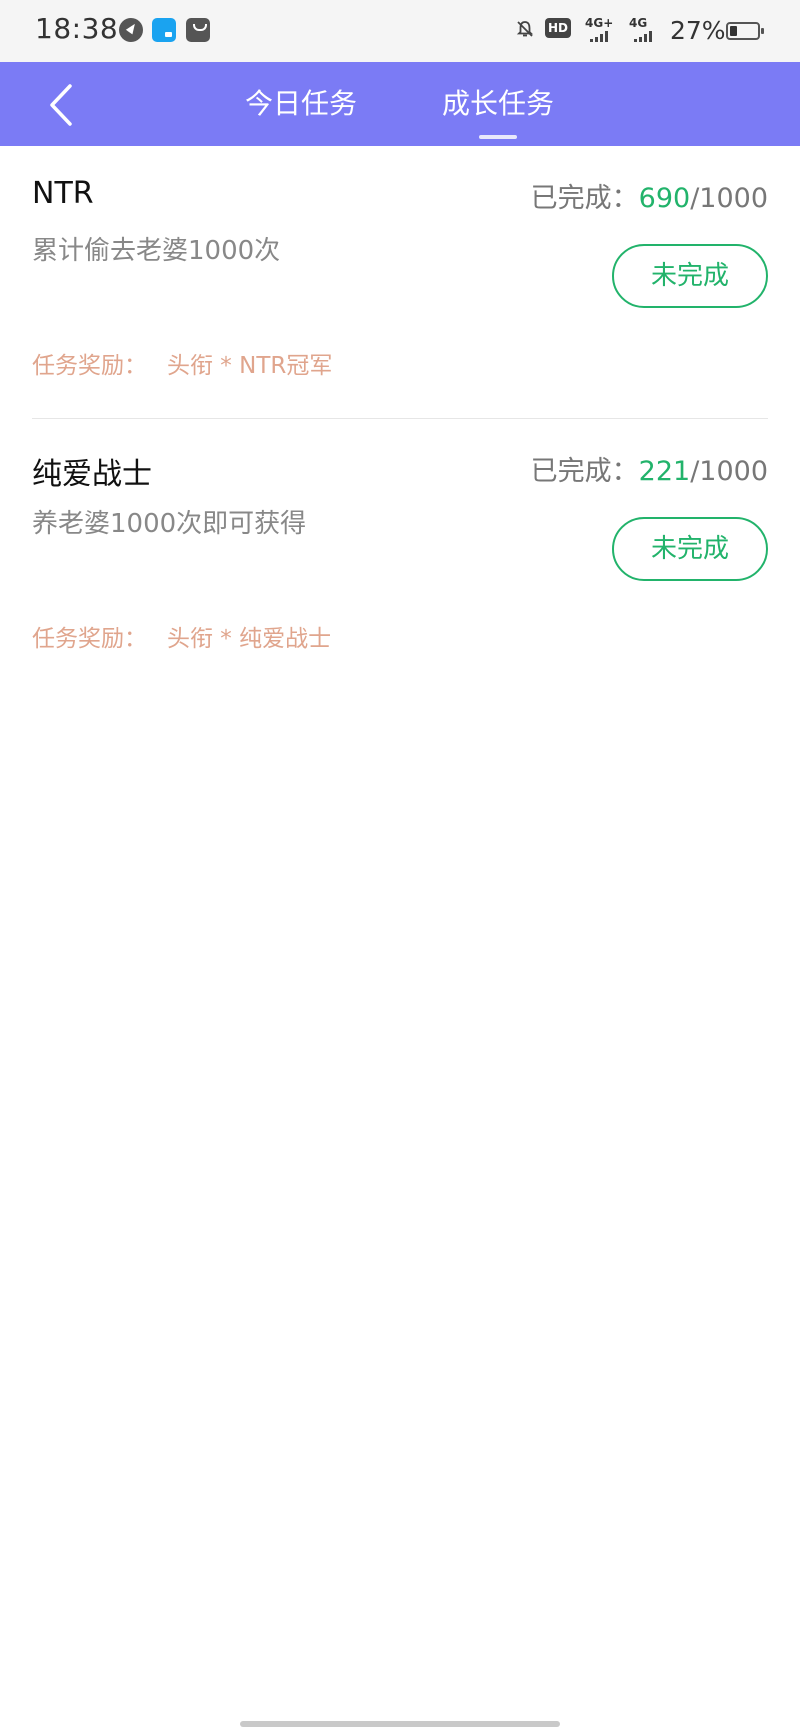 This screenshot has height=1733, width=800. Describe the element at coordinates (301, 102) in the screenshot. I see `tab-today: 今日任务` at that location.